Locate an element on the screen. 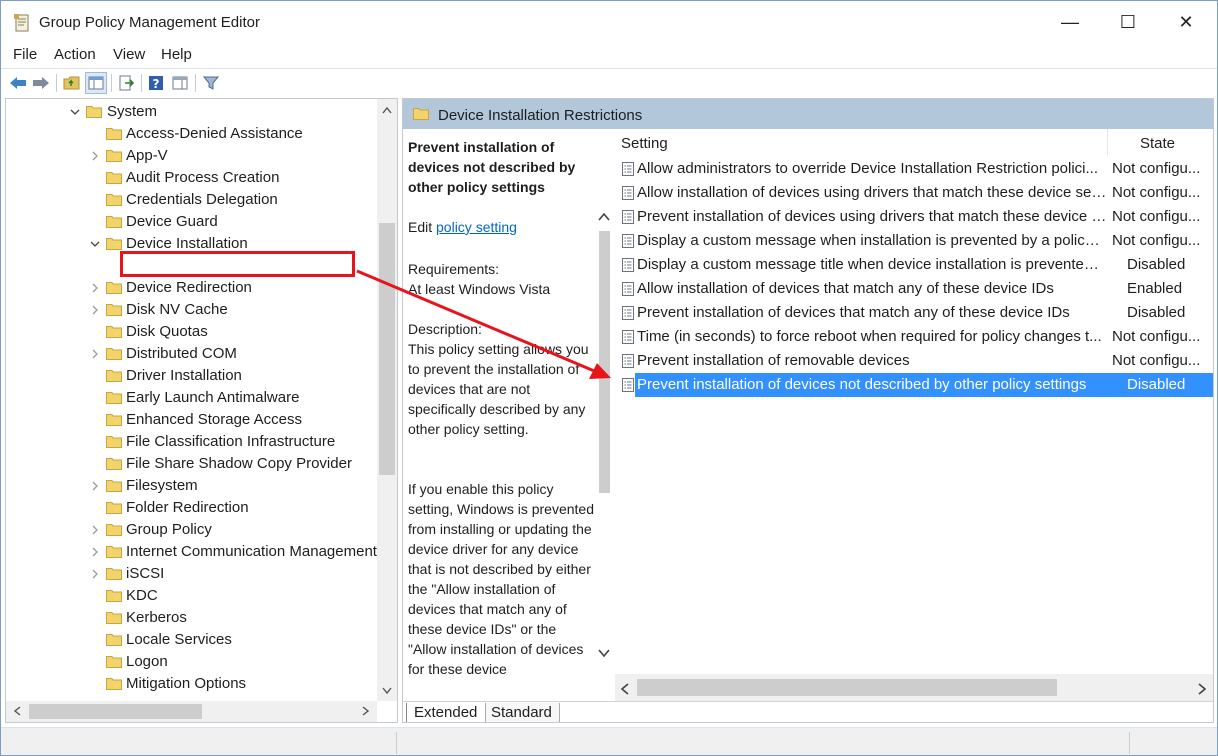  tree-node: Kerberos is located at coordinates (191, 618).